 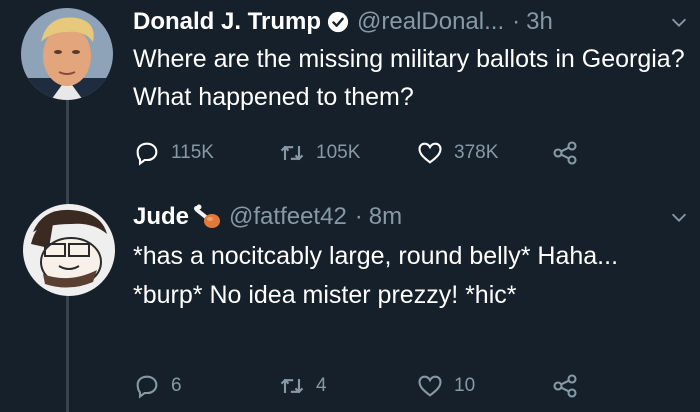 What do you see at coordinates (385, 217) in the screenshot?
I see `tweet-time: 8m` at bounding box center [385, 217].